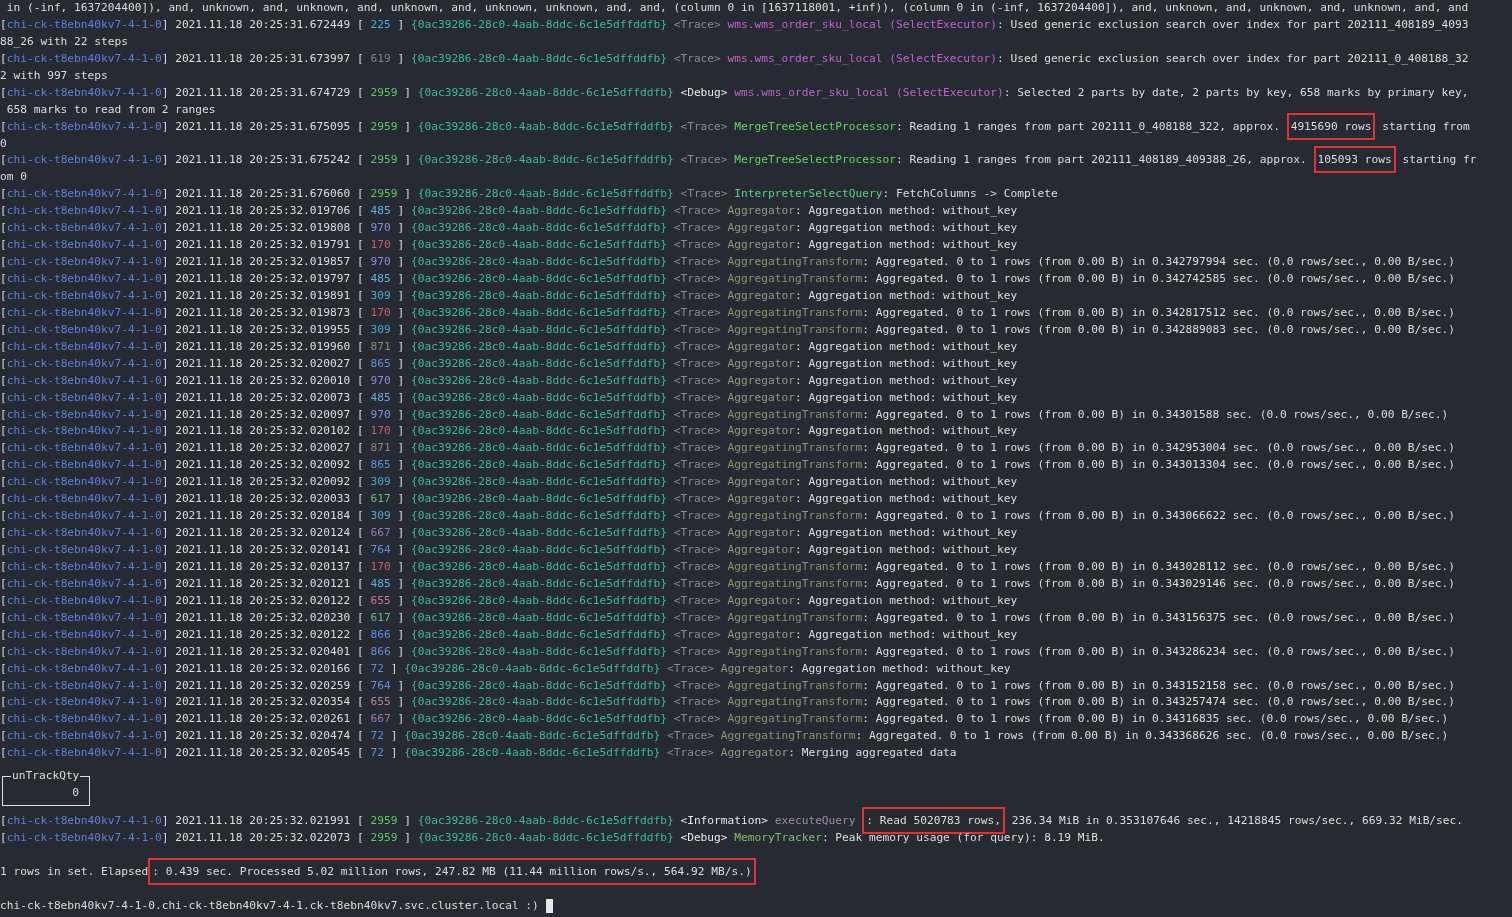 This screenshot has height=917, width=1512. What do you see at coordinates (815, 126) in the screenshot?
I see `component-name: MergeTreeSelectProcessor` at bounding box center [815, 126].